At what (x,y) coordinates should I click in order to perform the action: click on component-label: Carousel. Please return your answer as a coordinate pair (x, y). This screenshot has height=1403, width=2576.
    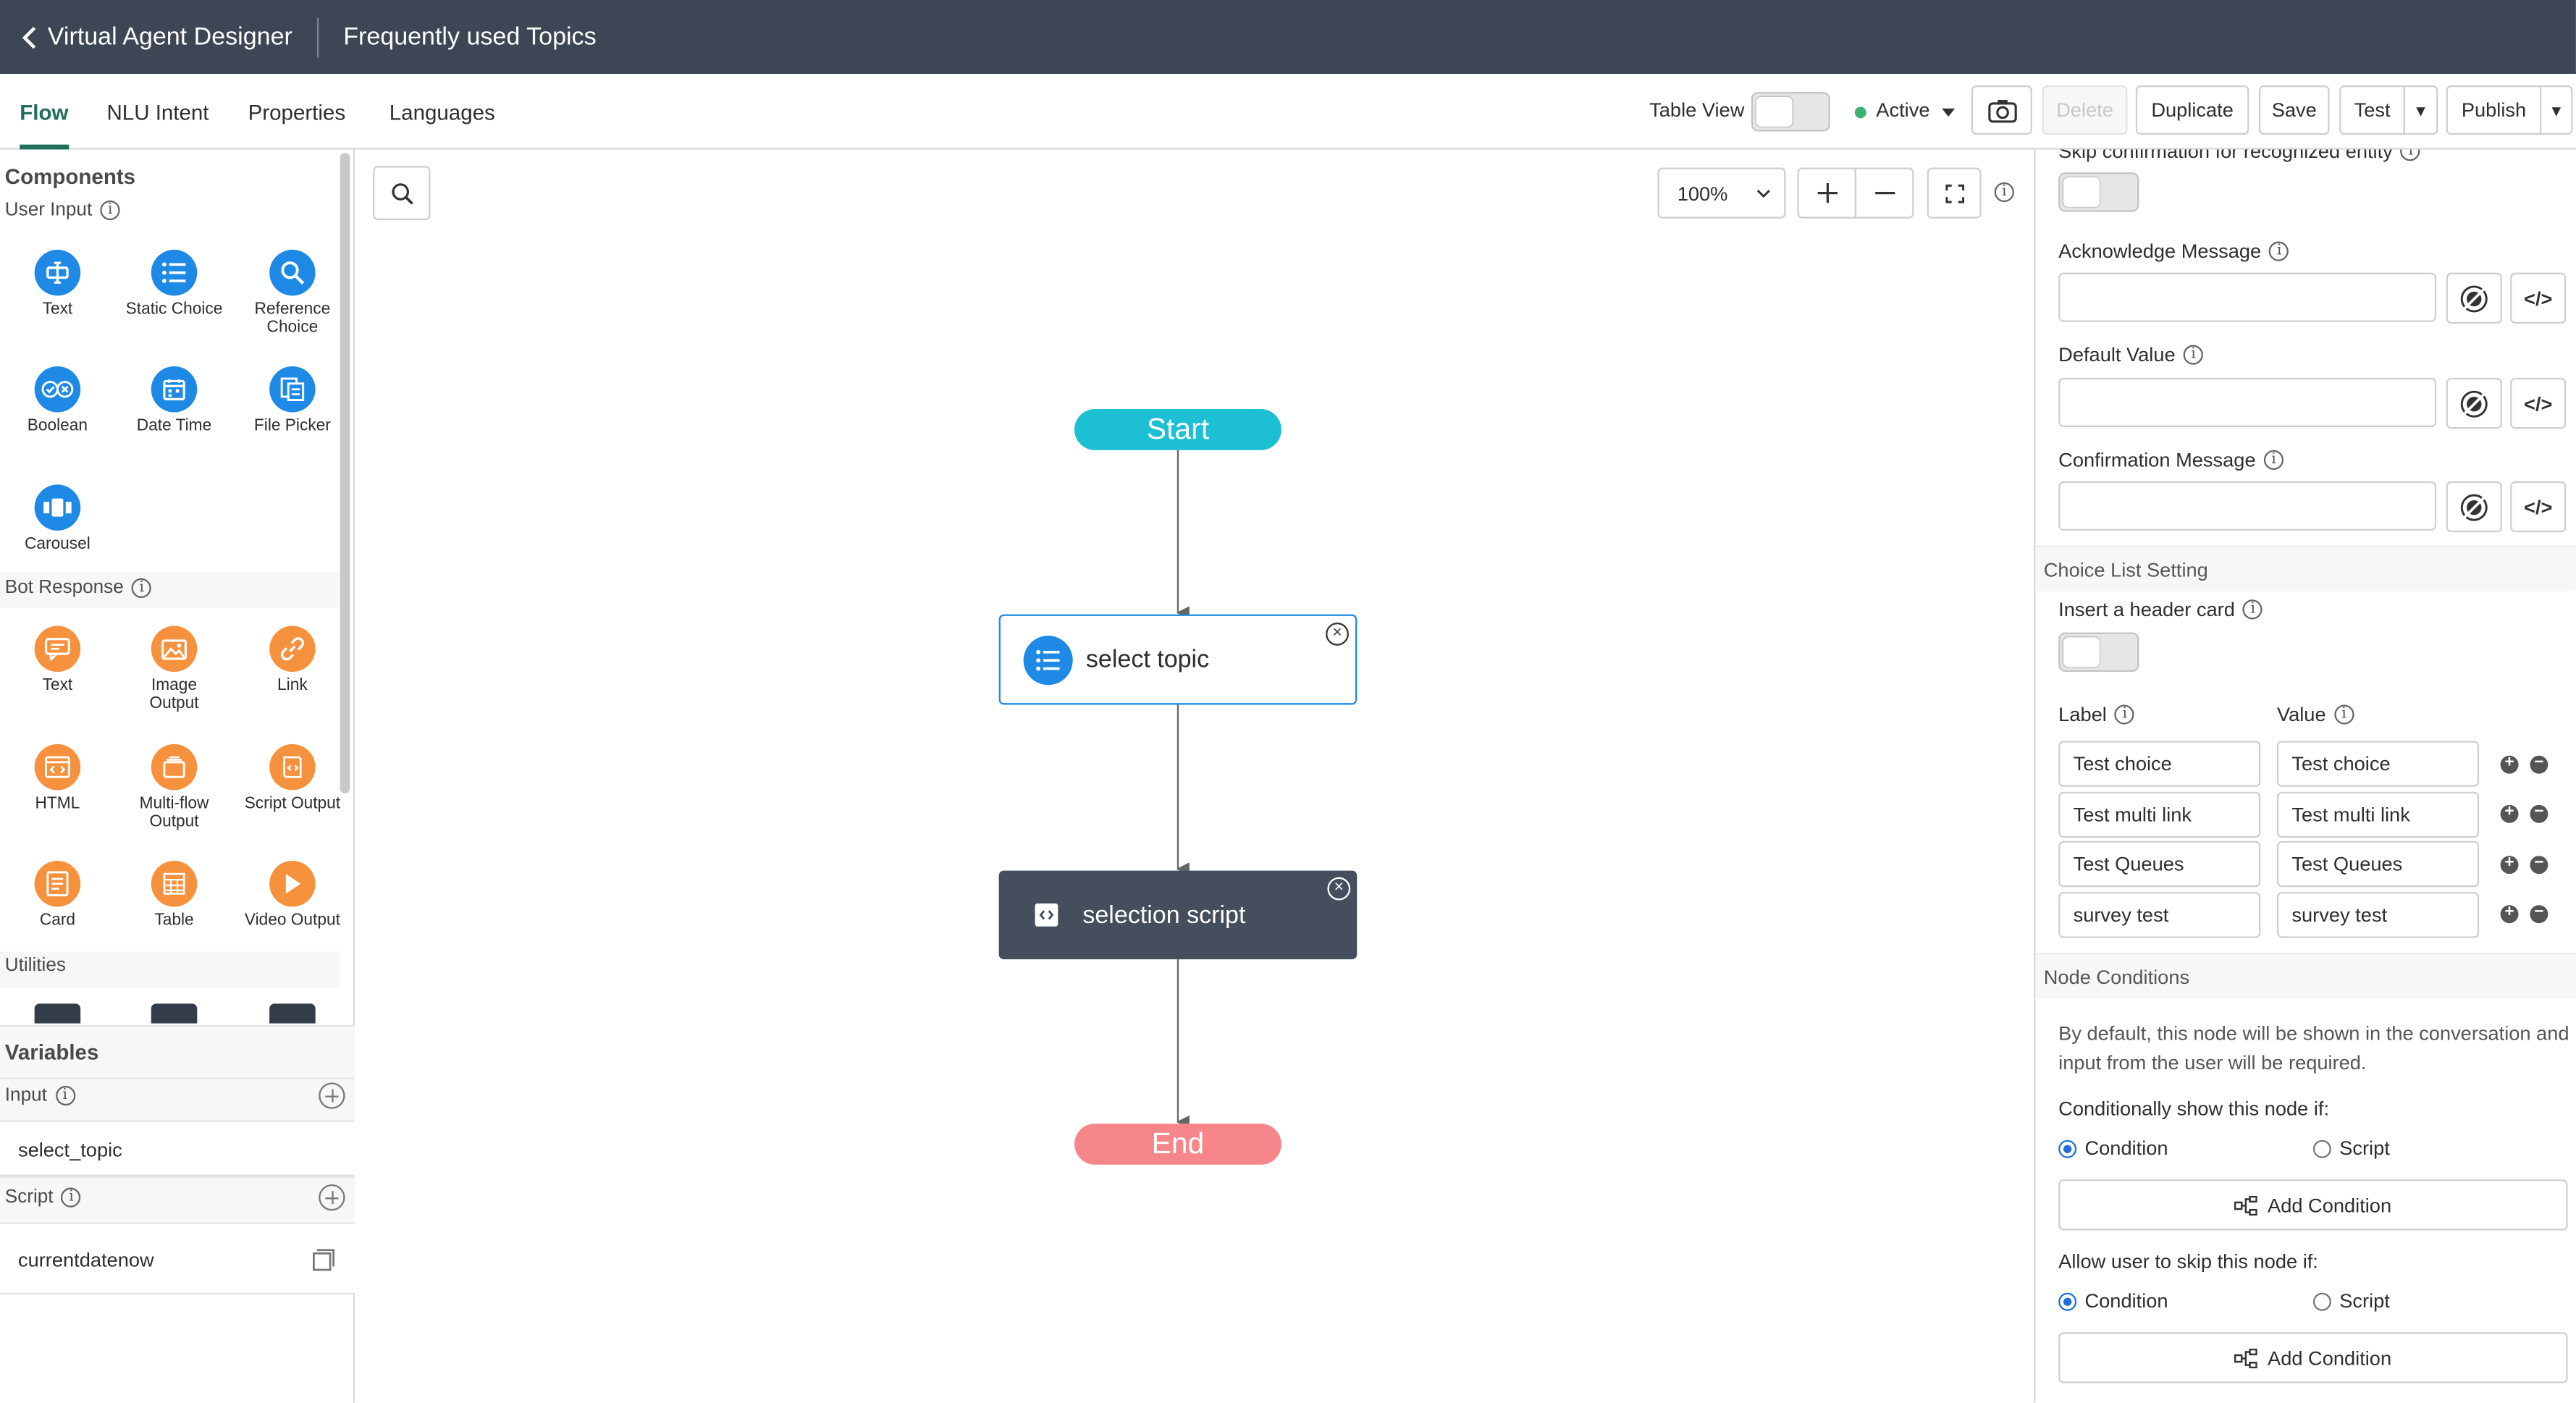
    Looking at the image, I should click on (58, 544).